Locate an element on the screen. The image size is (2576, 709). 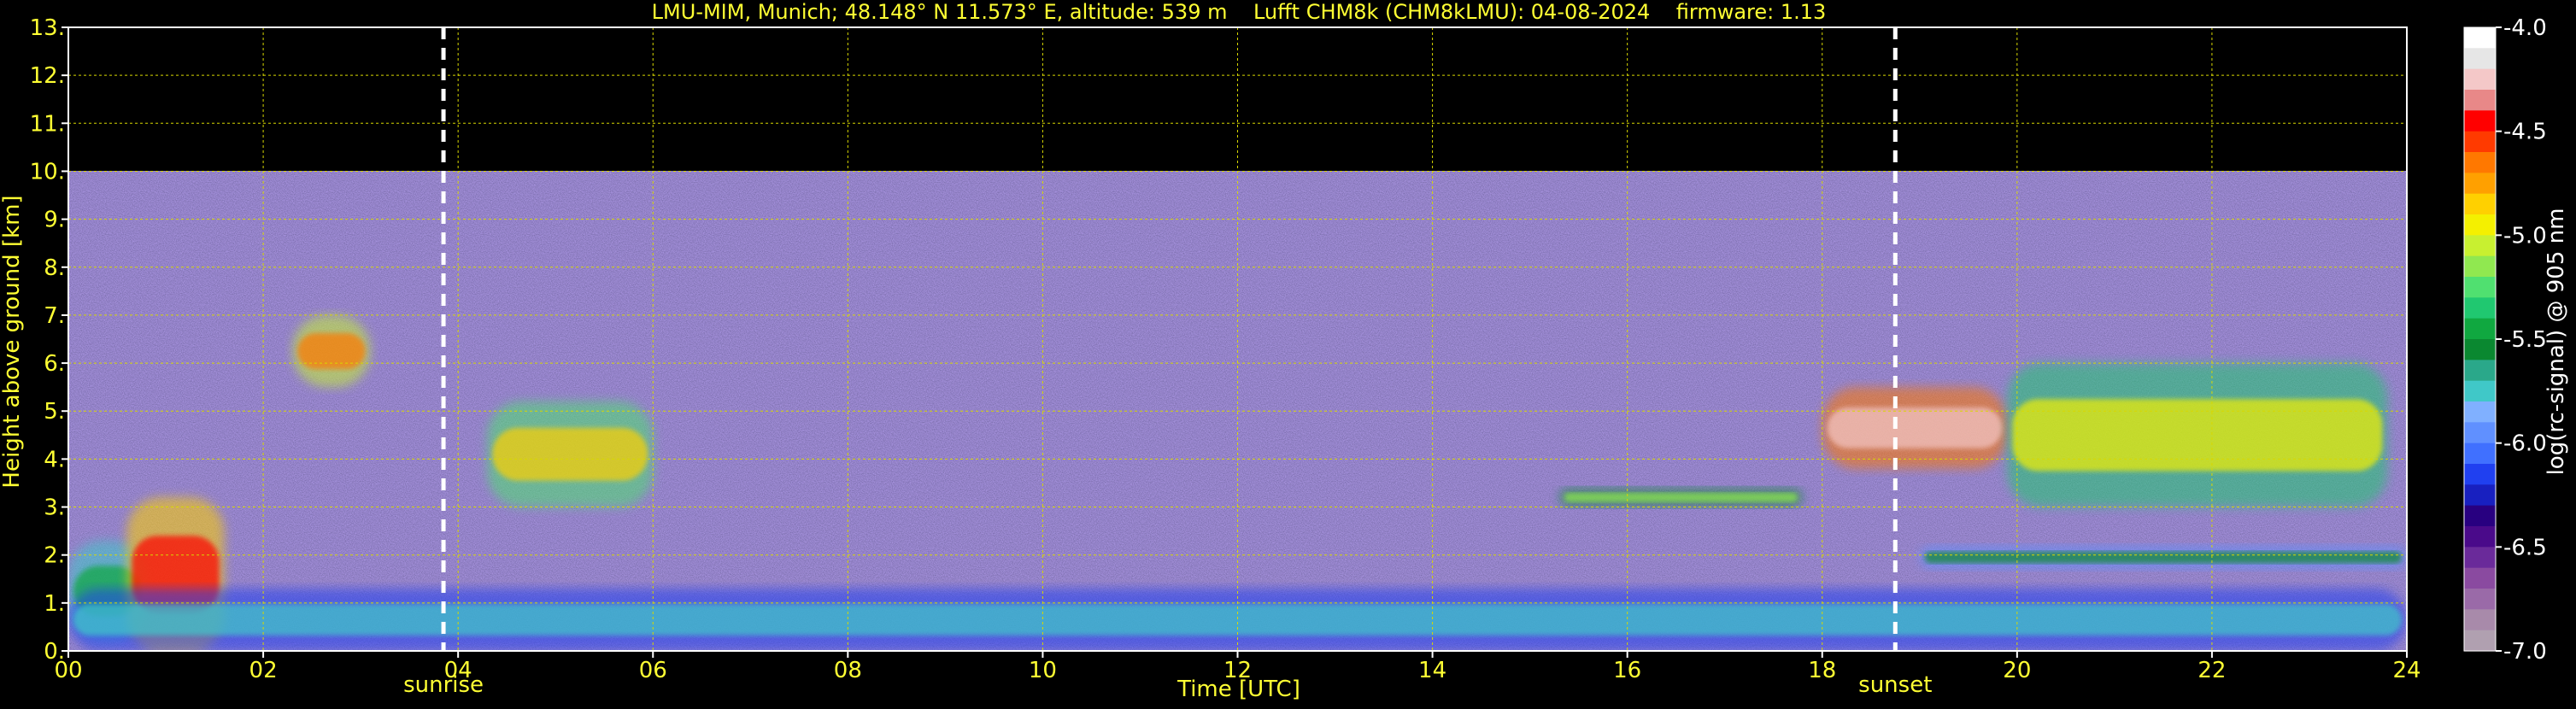
sunset-label: sunset is located at coordinates (1895, 685).